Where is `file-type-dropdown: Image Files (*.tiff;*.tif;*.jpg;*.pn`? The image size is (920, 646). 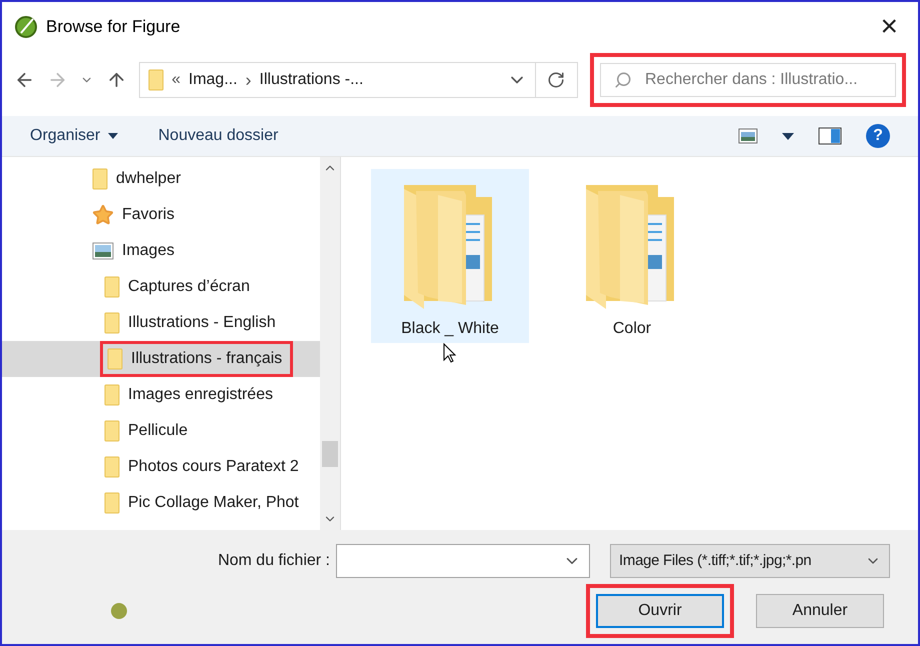
file-type-dropdown: Image Files (*.tiff;*.tif;*.jpg;*.pn is located at coordinates (750, 561).